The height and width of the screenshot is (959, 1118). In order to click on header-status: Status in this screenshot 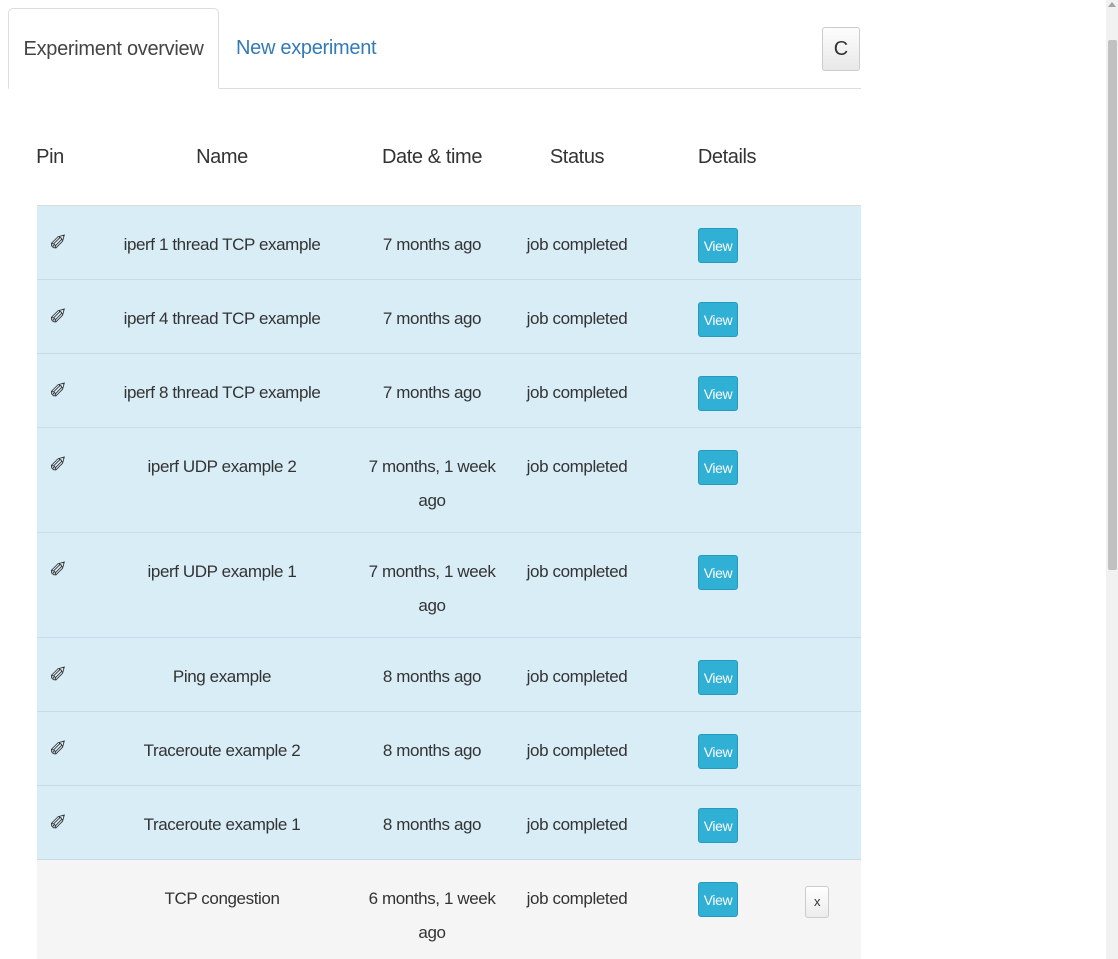, I will do `click(577, 157)`.